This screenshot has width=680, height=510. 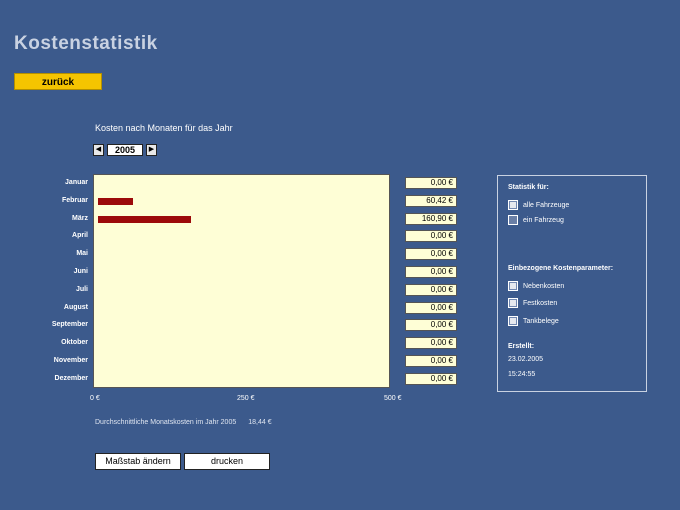 I want to click on created-label: Erstellt:, so click(x=521, y=346).